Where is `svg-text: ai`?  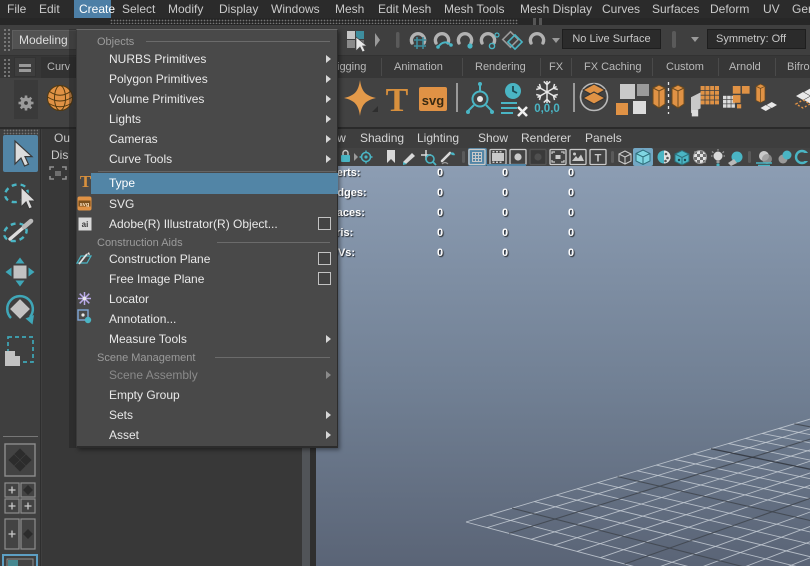
svg-text: ai is located at coordinates (85, 224).